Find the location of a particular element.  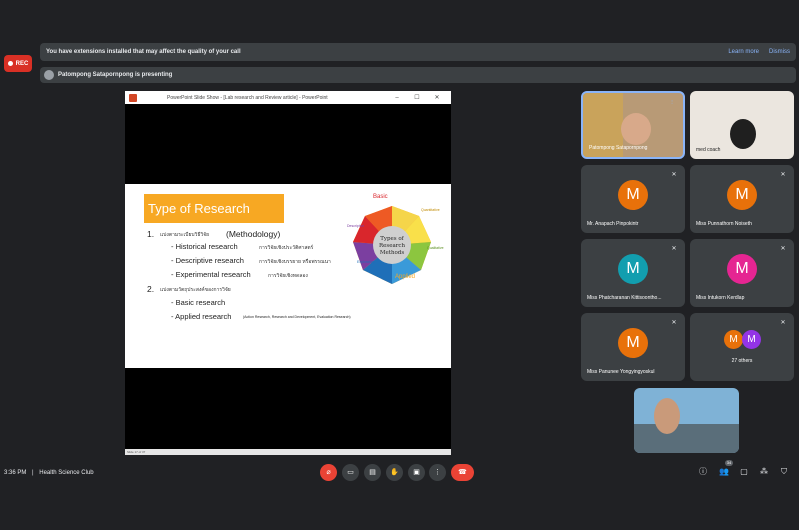

close-icon: ✕ is located at coordinates (437, 98).